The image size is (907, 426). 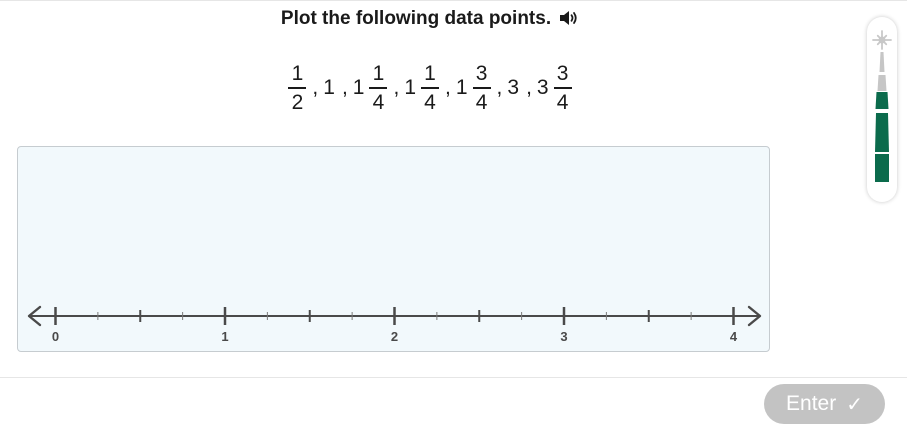 I want to click on tick-label: 1, so click(x=224, y=336).